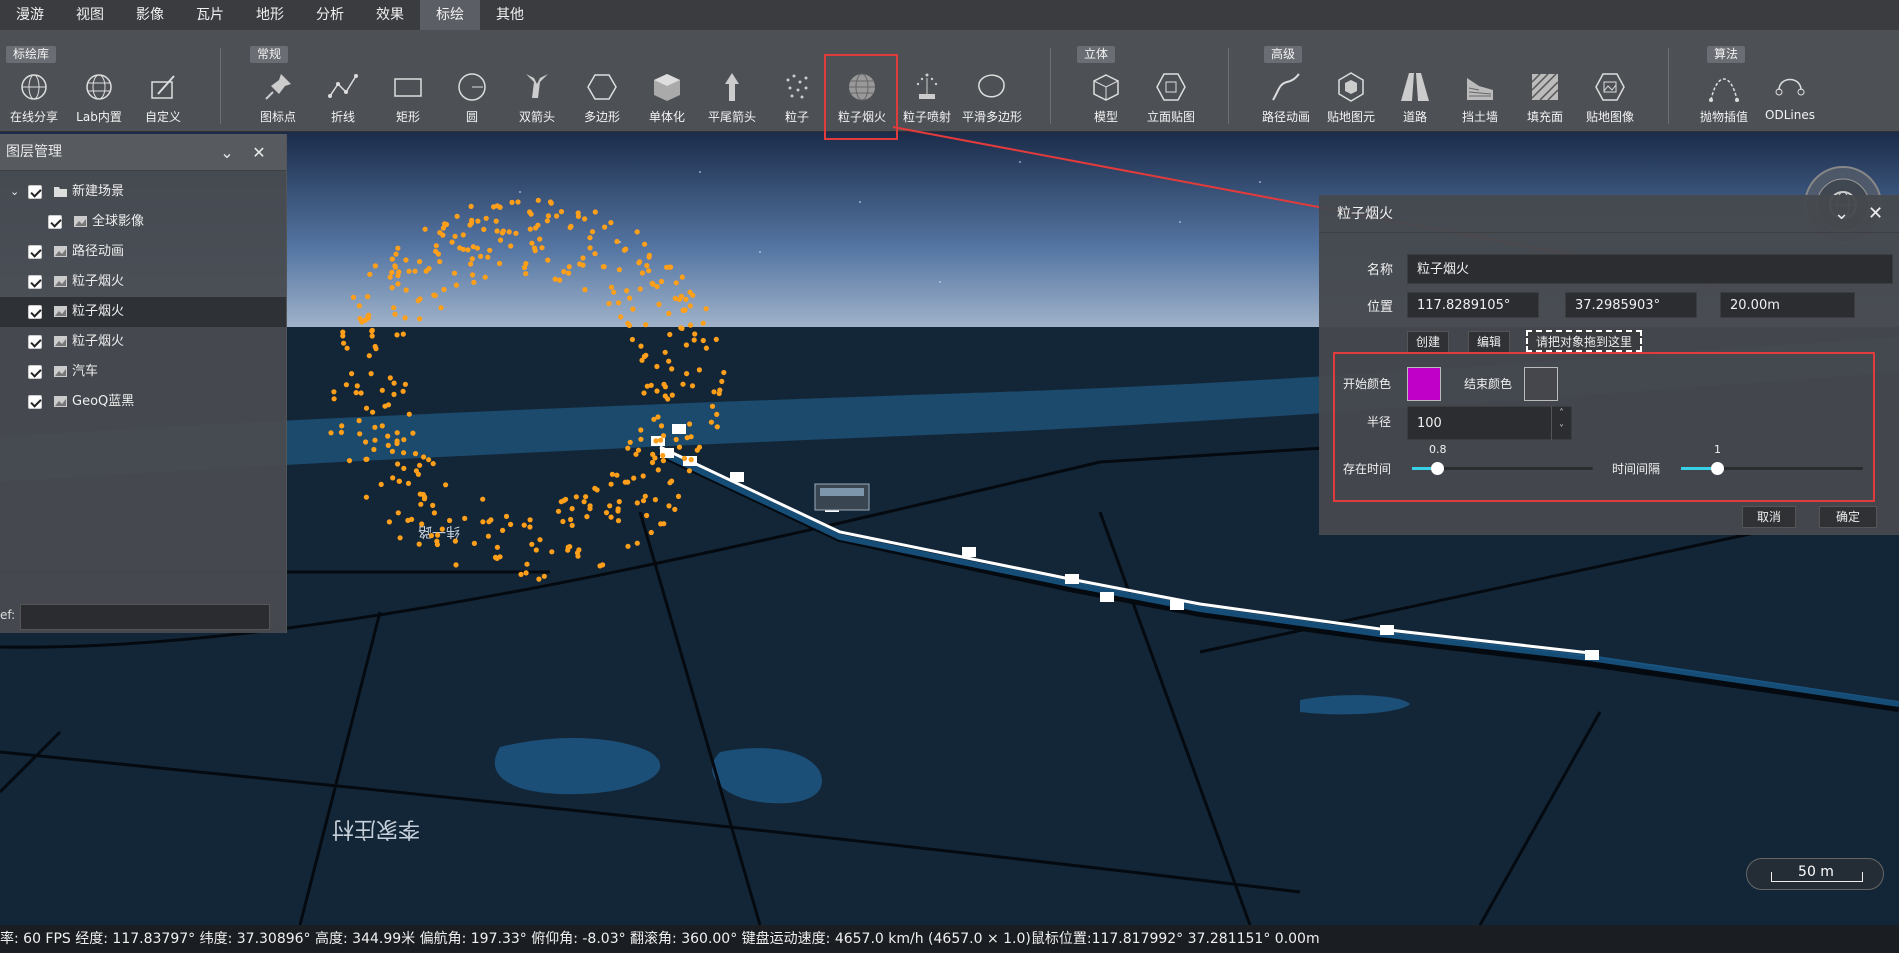  I want to click on menu-tab-effects: 效果, so click(390, 15).